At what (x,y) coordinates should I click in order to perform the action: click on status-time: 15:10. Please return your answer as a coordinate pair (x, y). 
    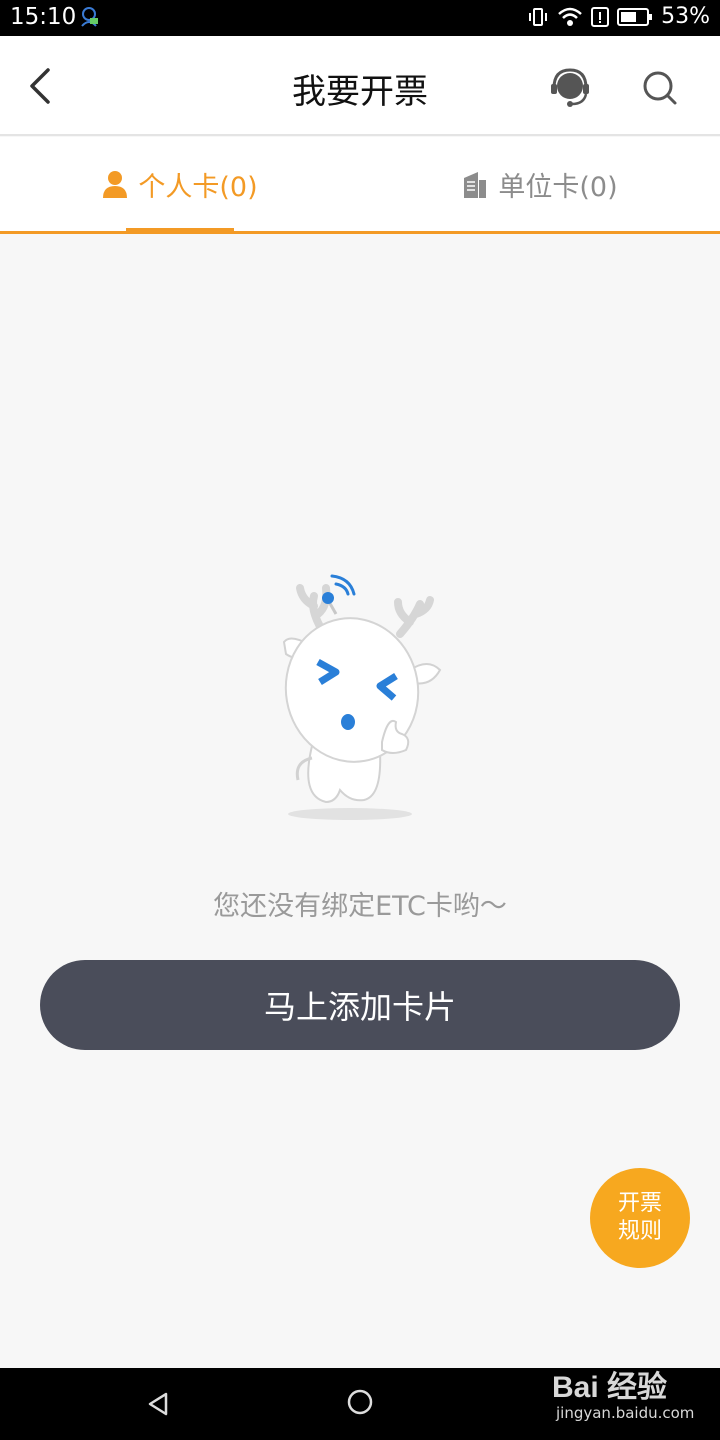
    Looking at the image, I should click on (43, 17).